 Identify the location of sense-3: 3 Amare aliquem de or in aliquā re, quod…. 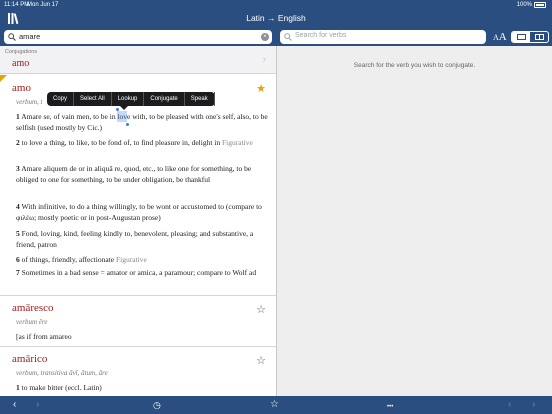
(142, 174).